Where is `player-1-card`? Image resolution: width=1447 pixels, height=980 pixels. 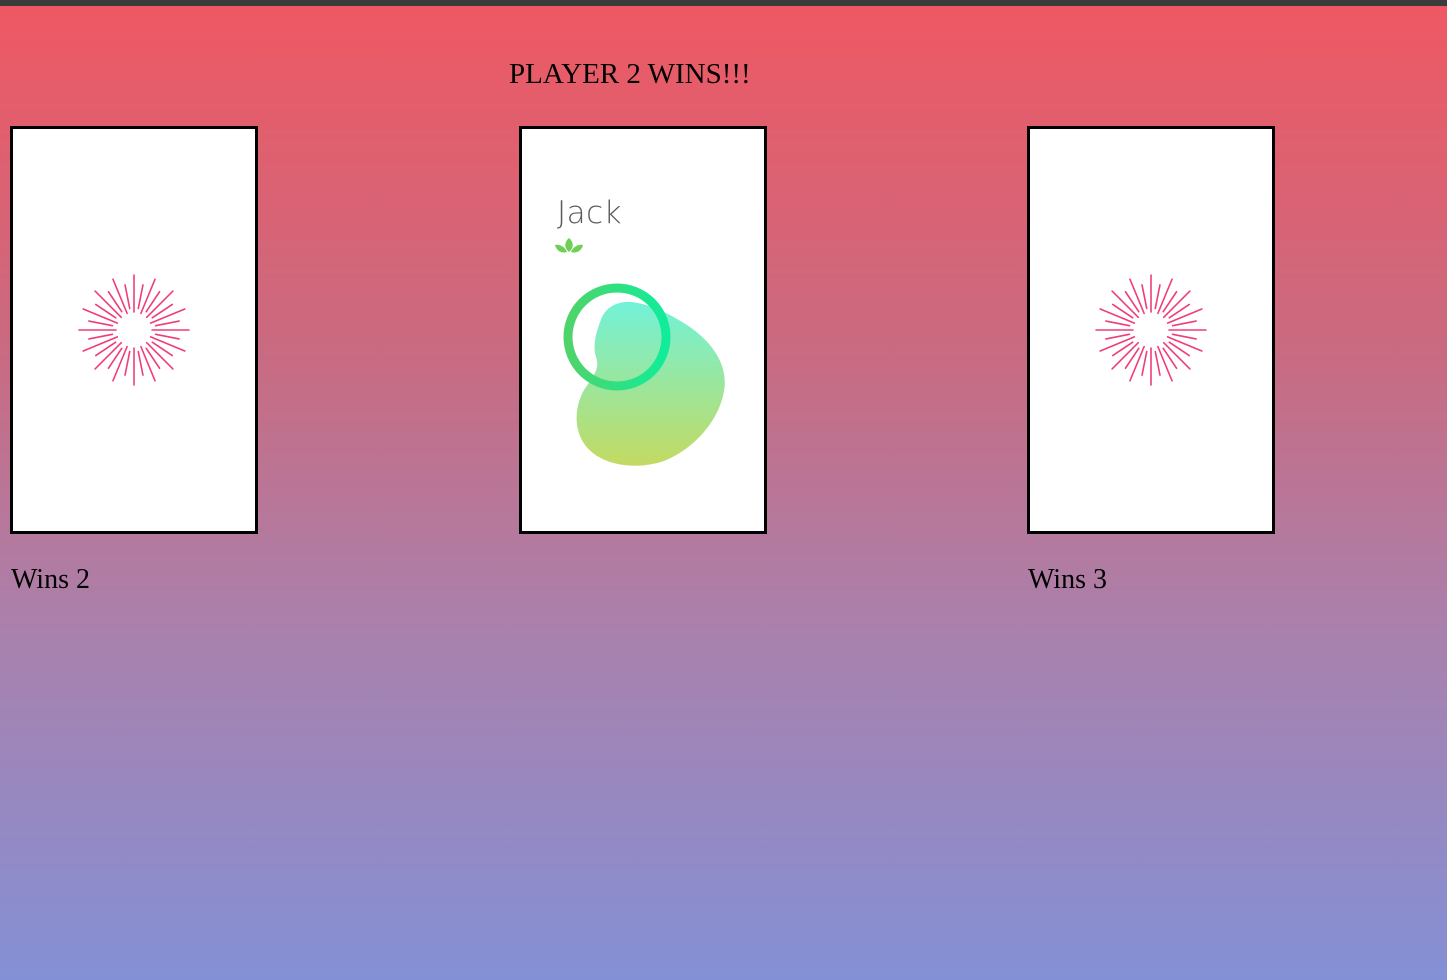
player-1-card is located at coordinates (134, 330).